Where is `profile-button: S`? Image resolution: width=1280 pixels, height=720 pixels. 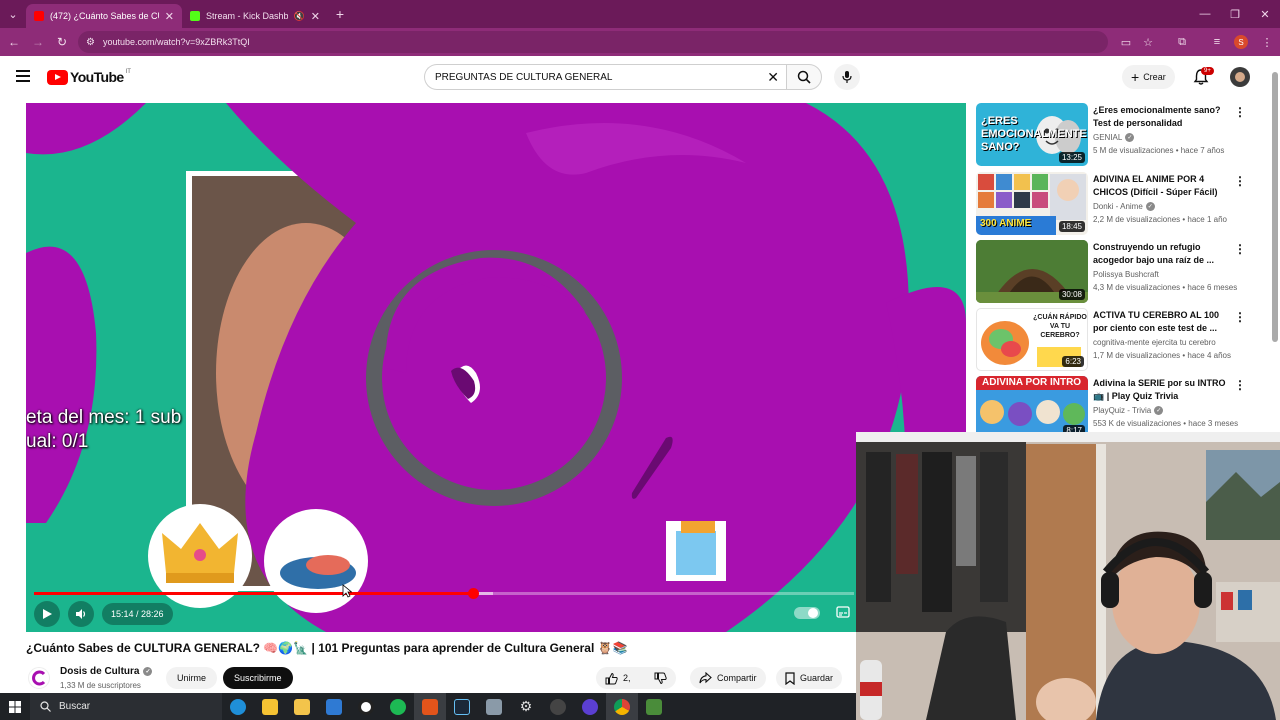
profile-button: S is located at coordinates (1241, 42).